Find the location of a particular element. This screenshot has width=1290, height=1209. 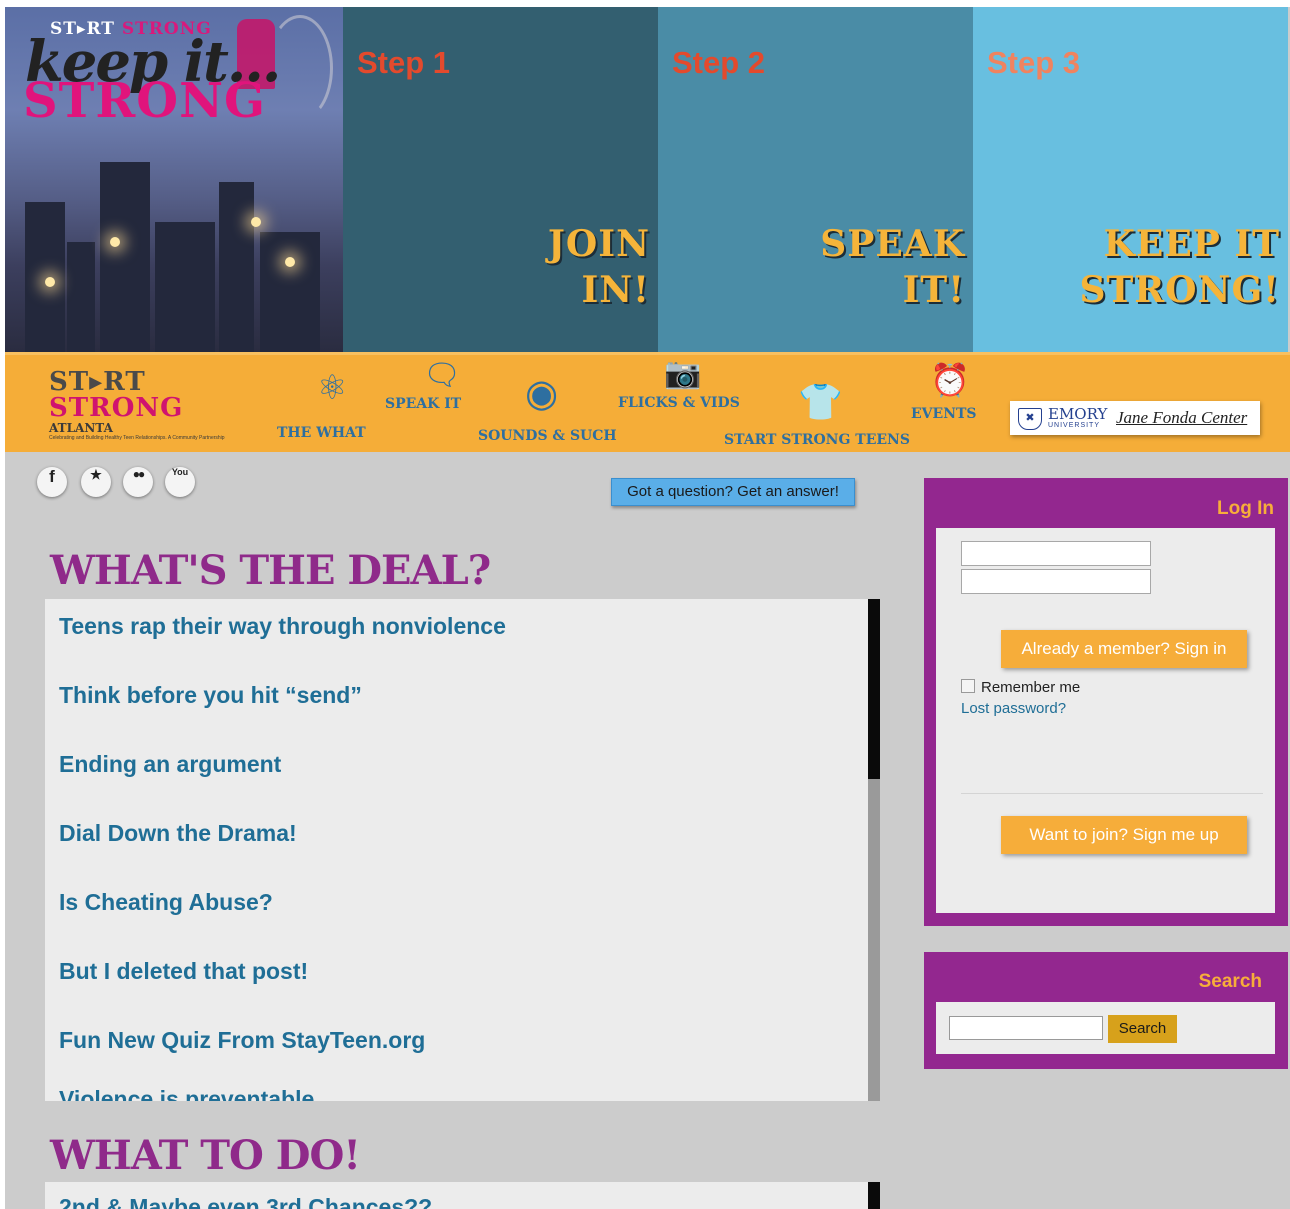

step-1-line1: JOIN is located at coordinates (598, 244).